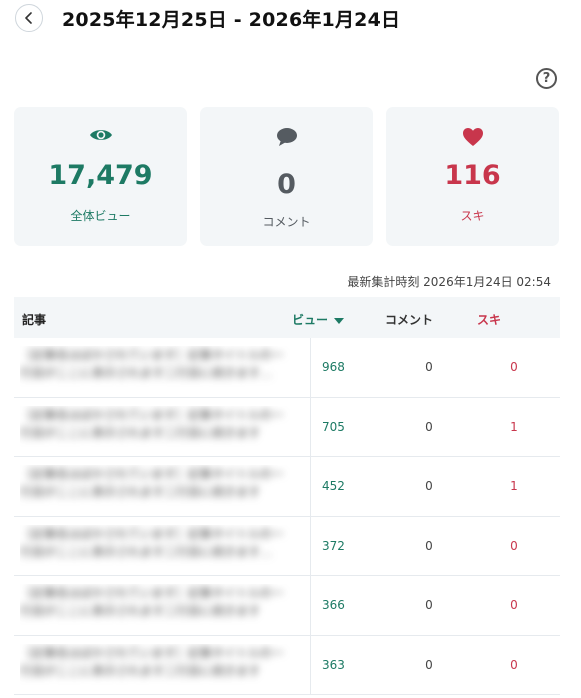  I want to click on column-header-likes: スキ, so click(489, 319).